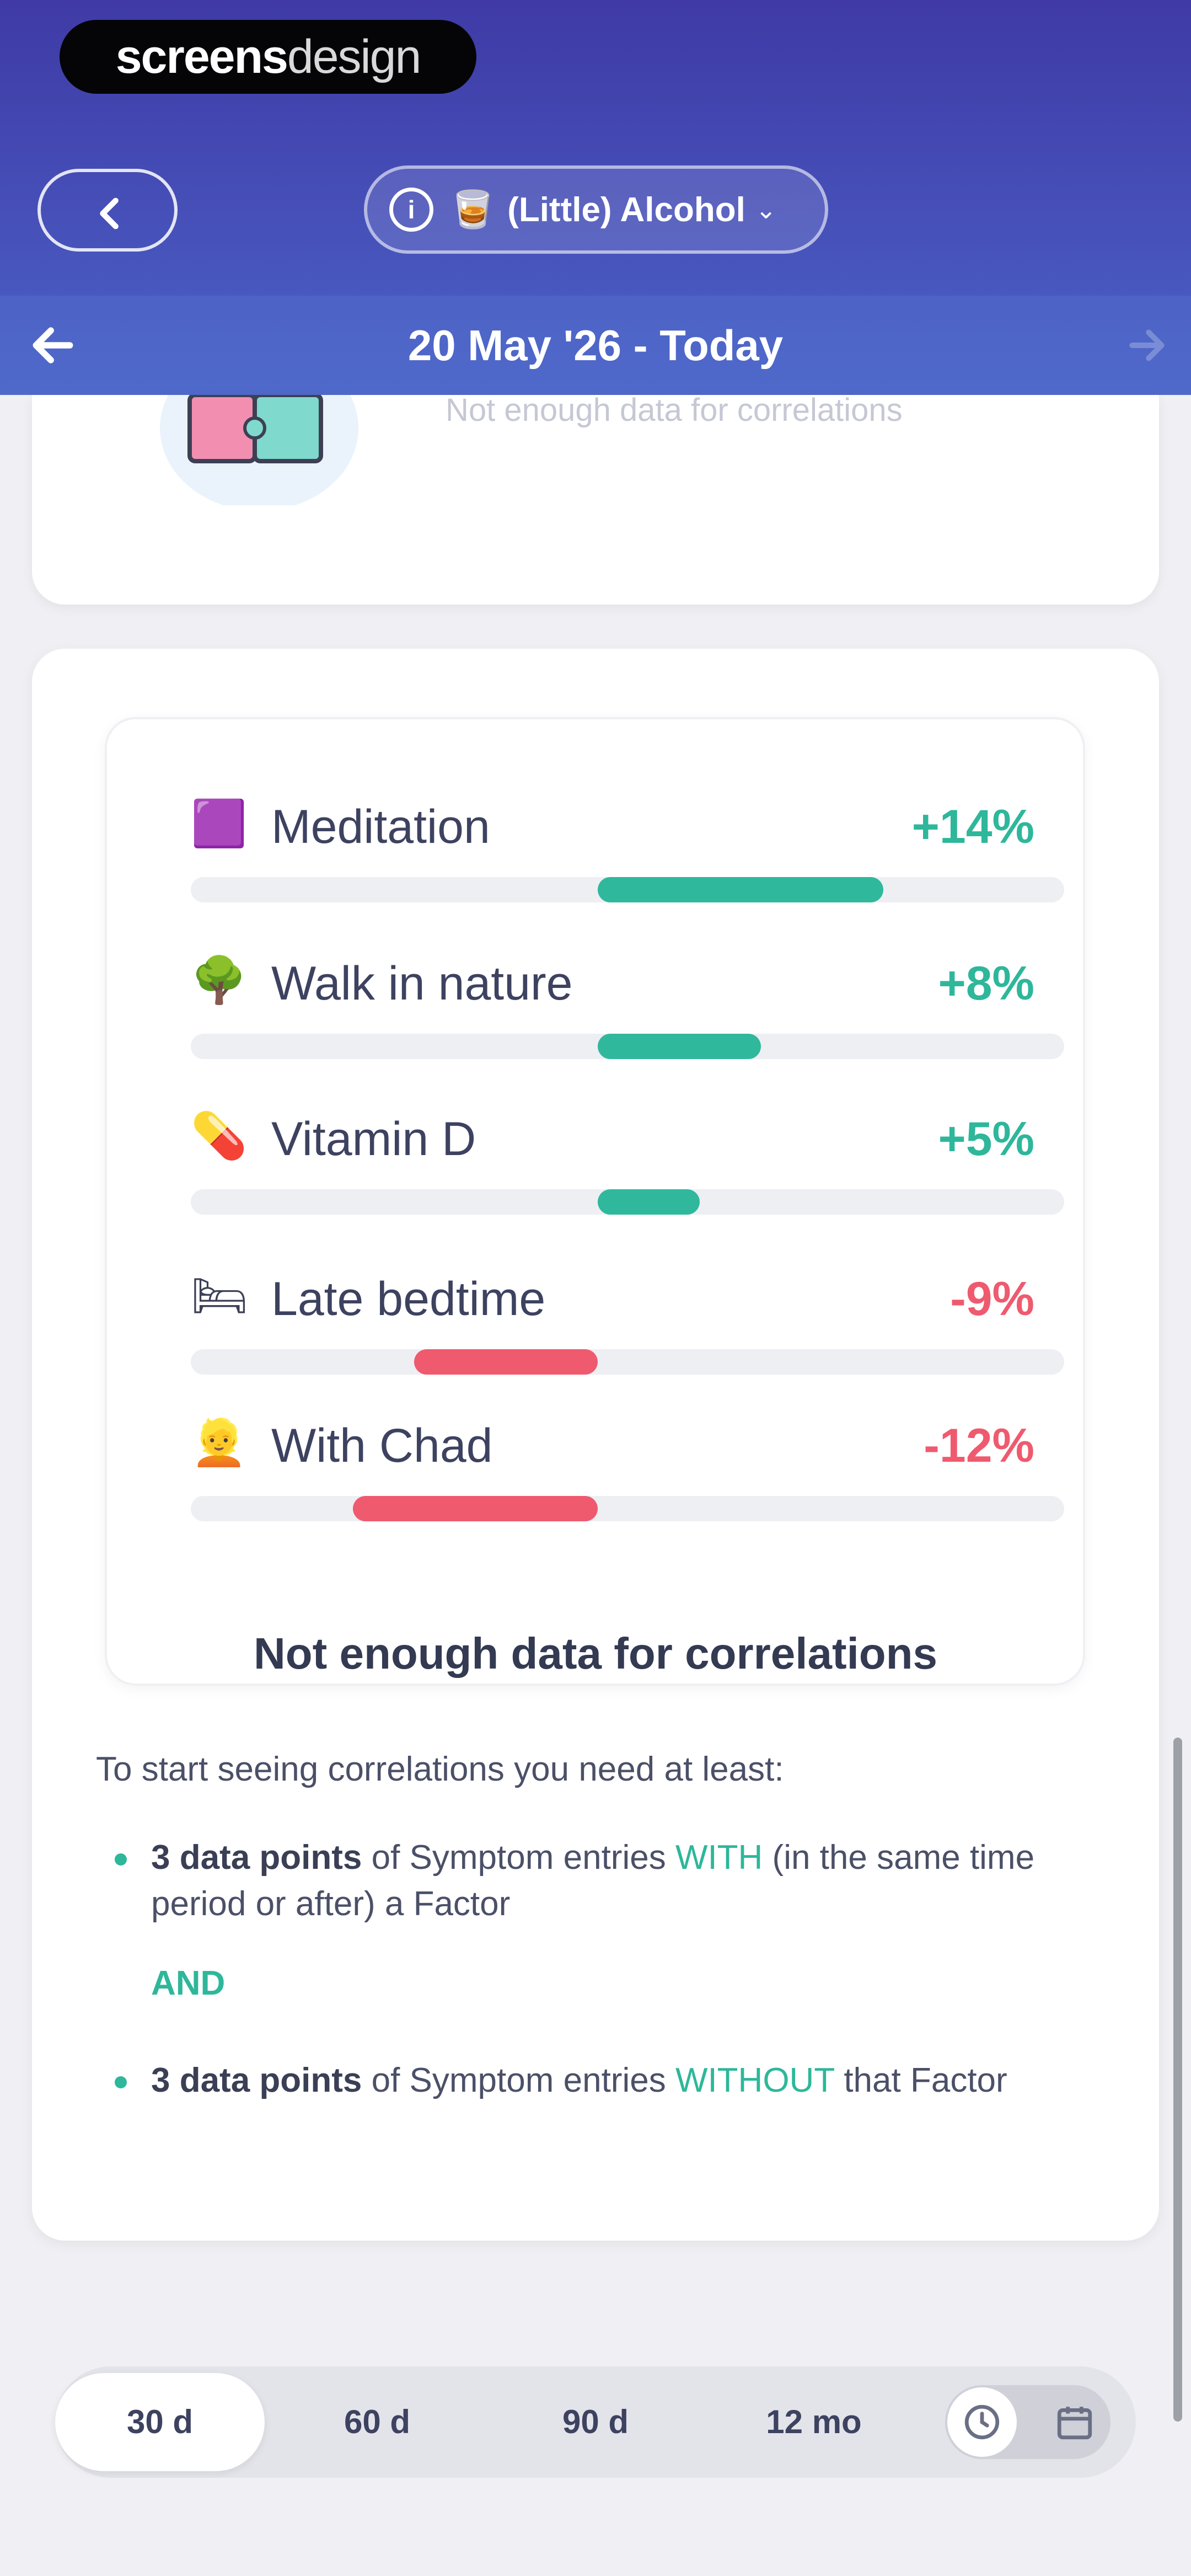 The width and height of the screenshot is (1191, 2576). I want to click on back-button, so click(108, 210).